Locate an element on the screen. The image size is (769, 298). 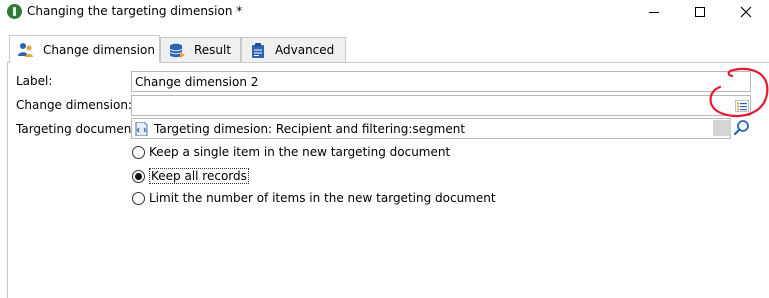
change-dimension-caption: Change dimension: is located at coordinates (74, 105).